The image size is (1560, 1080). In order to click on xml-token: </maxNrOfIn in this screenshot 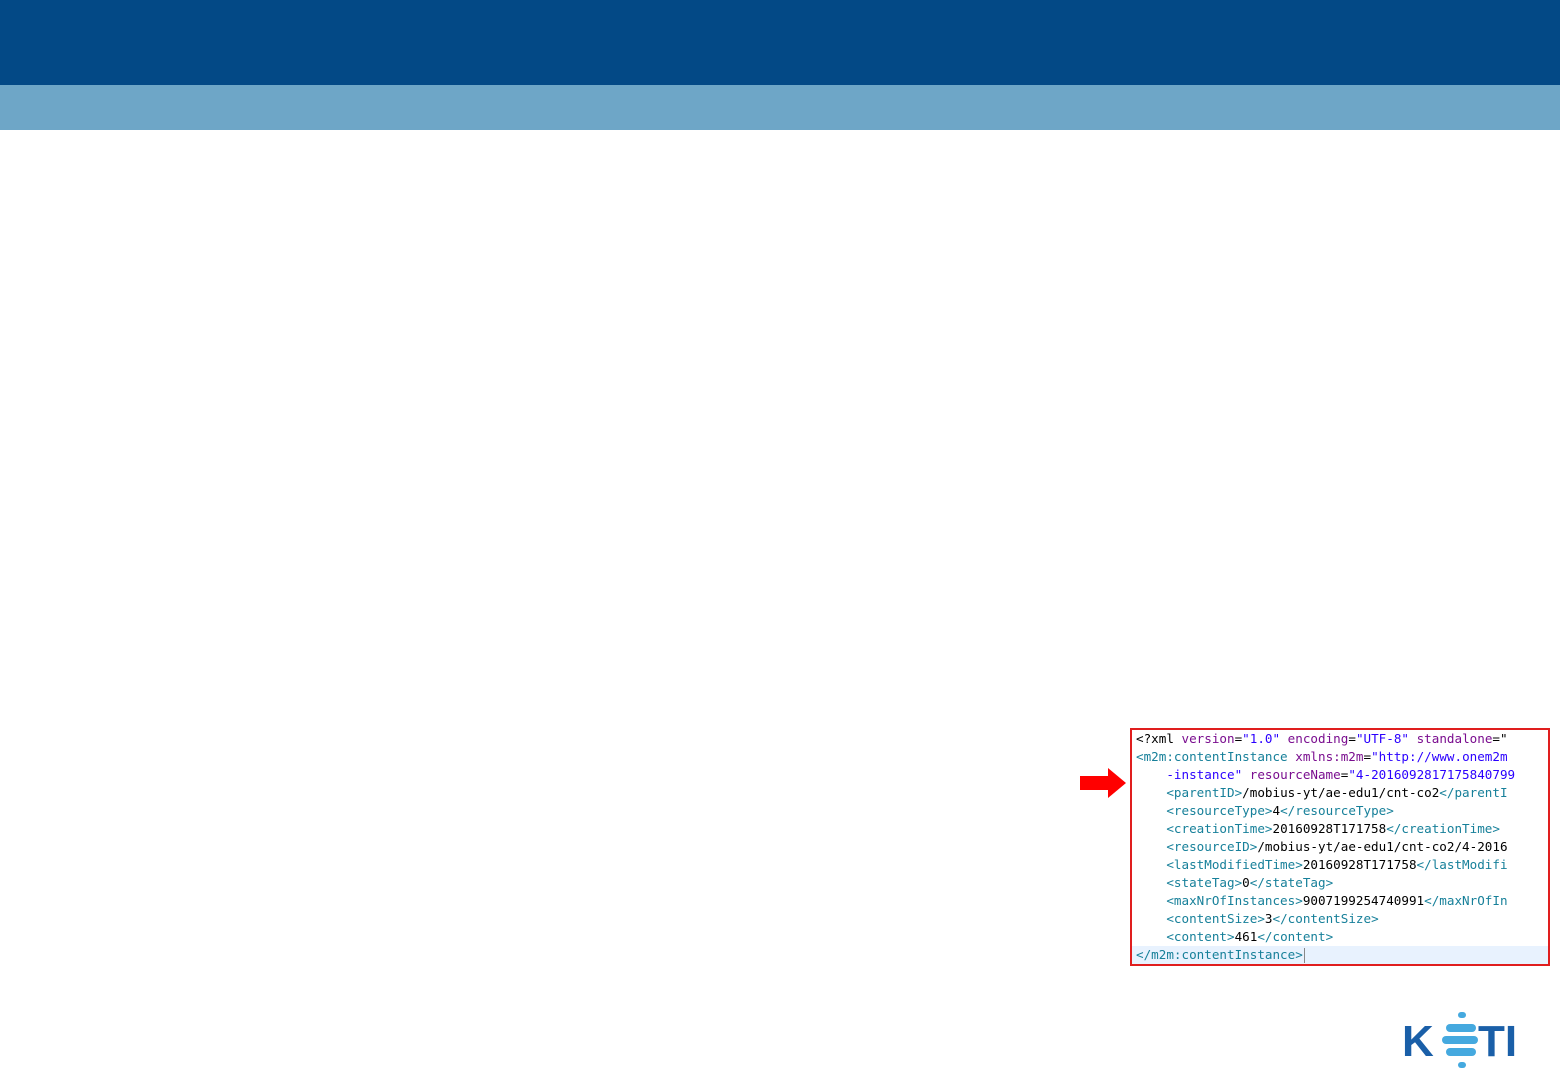, I will do `click(1466, 900)`.